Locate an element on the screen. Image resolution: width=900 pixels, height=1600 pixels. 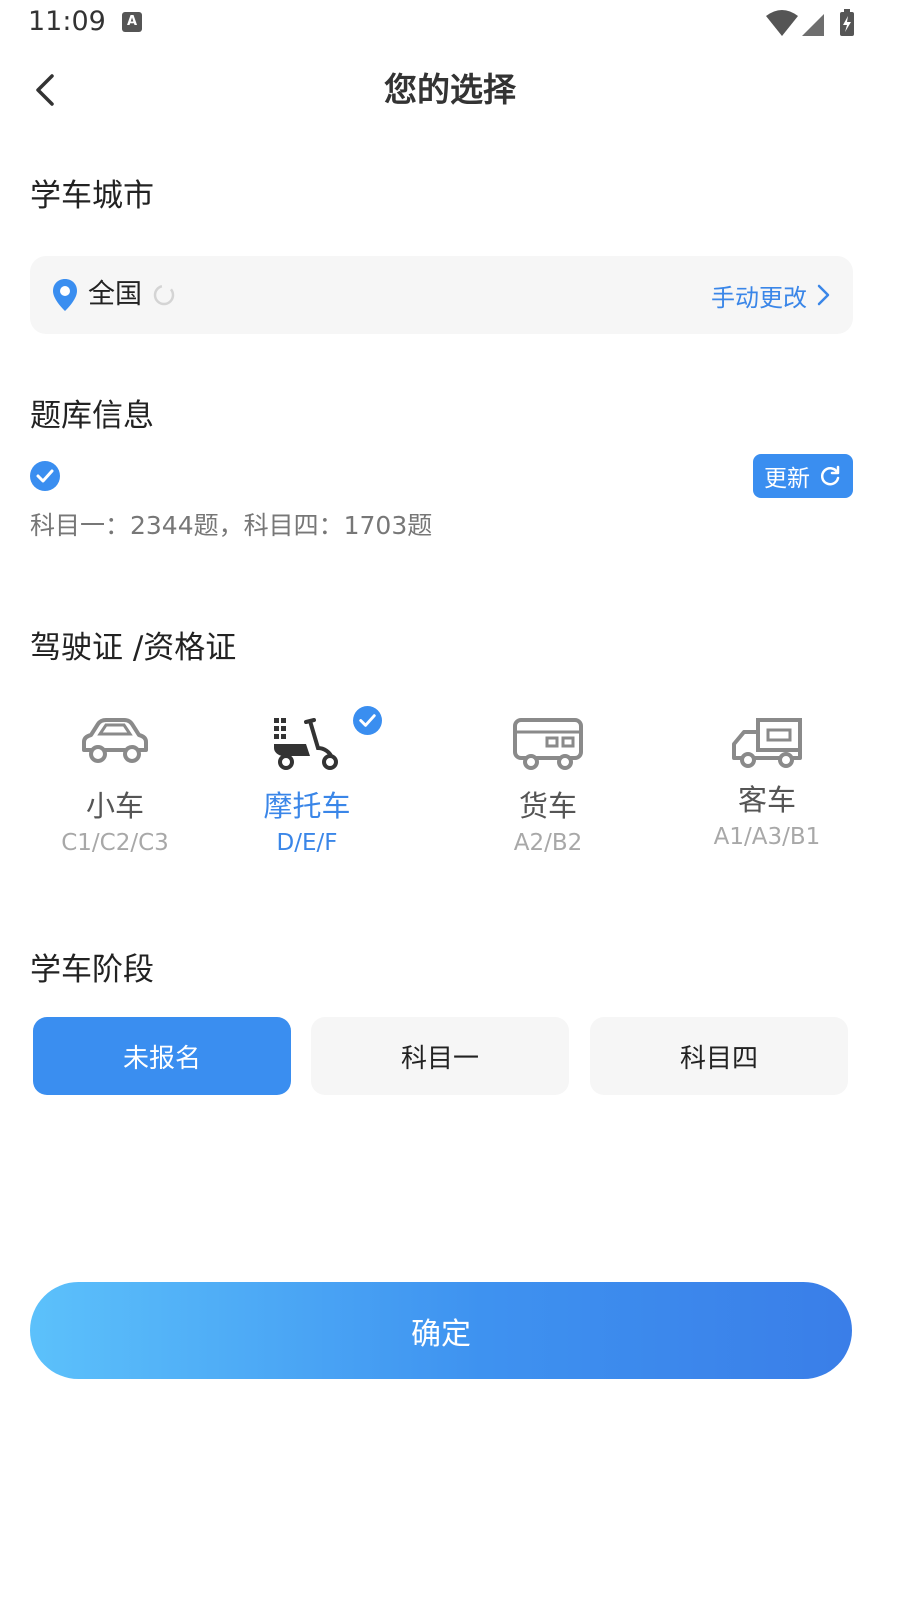
refresh-icon is located at coordinates (830, 475).